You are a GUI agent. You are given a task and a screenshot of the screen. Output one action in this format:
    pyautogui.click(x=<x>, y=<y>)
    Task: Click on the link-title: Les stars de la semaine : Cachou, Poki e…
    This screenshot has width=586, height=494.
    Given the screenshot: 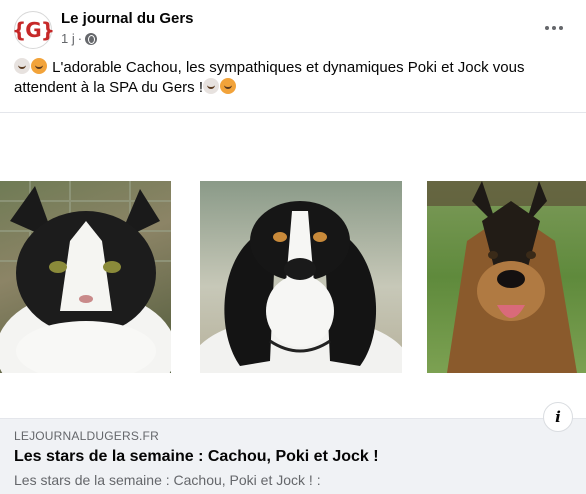 What is the action you would take?
    pyautogui.click(x=196, y=457)
    